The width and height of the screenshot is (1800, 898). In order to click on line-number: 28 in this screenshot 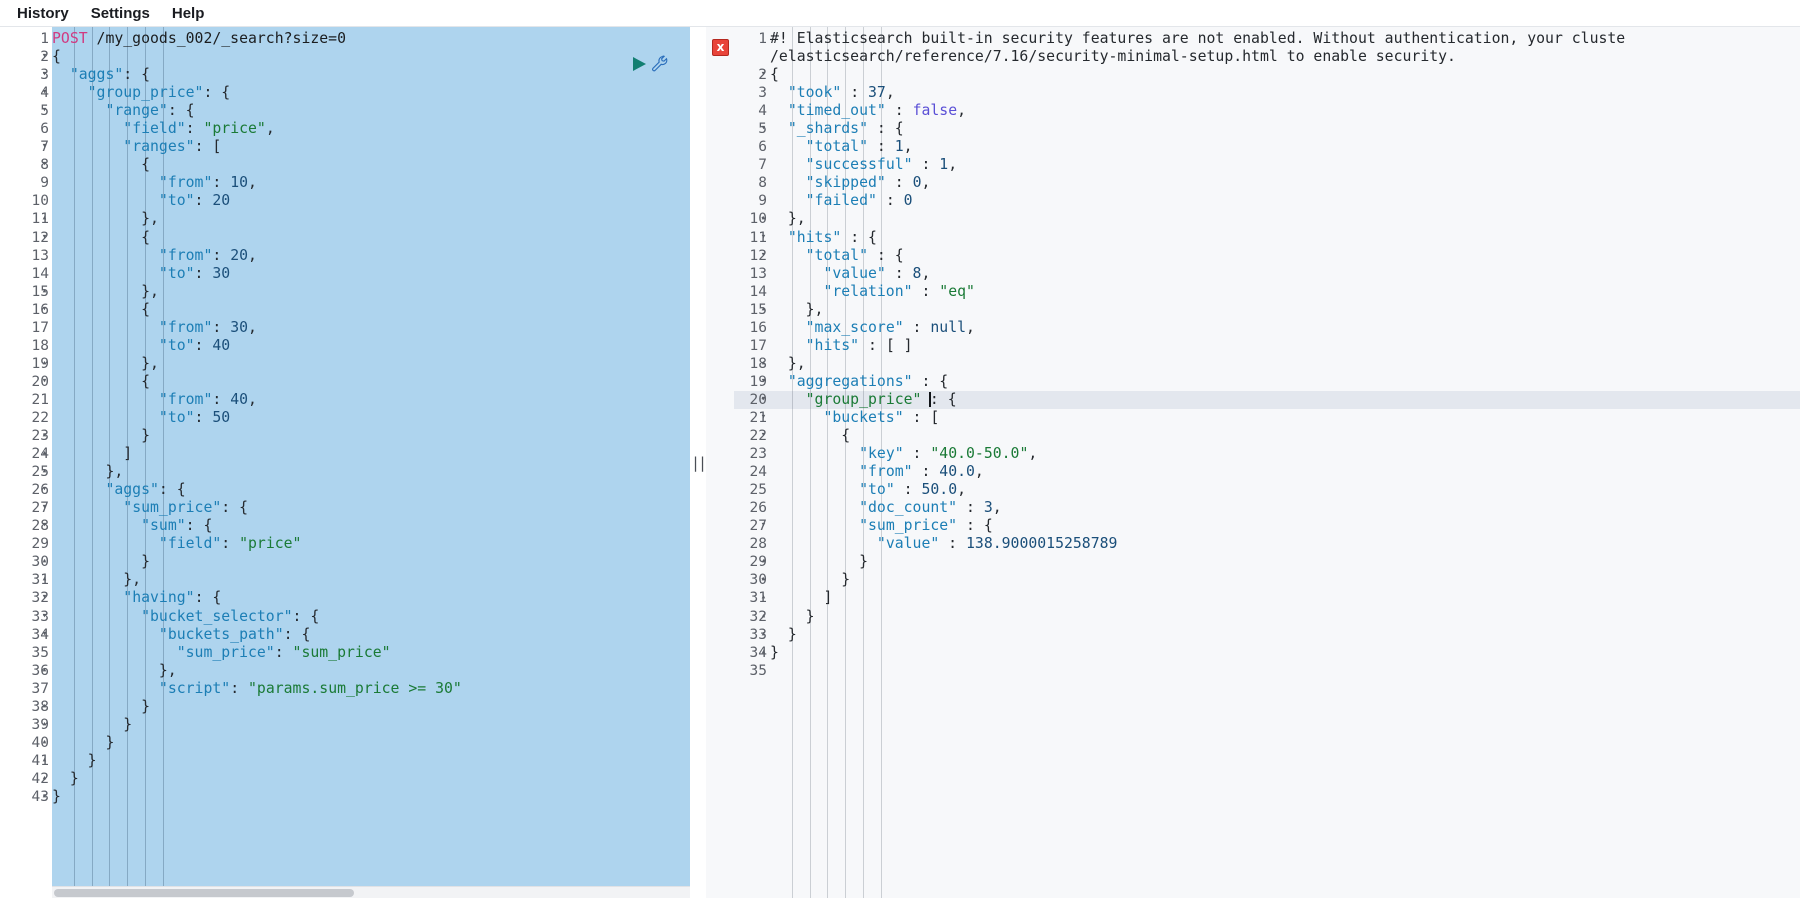, I will do `click(752, 544)`.